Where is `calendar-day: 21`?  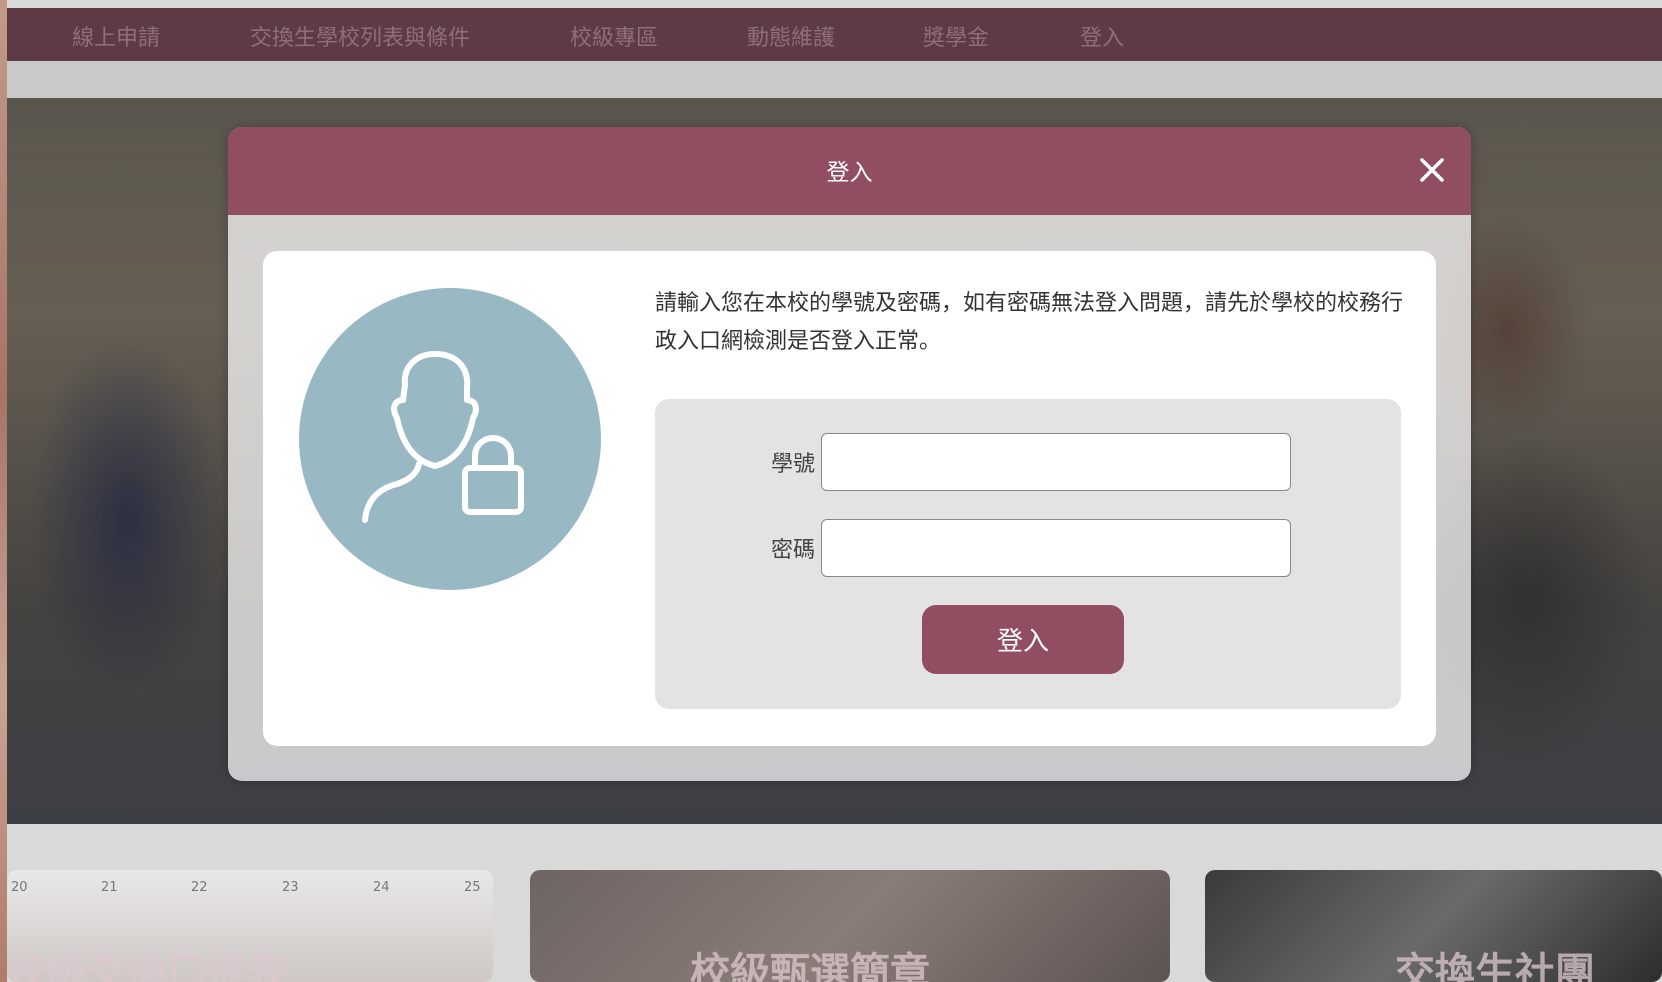
calendar-day: 21 is located at coordinates (109, 887).